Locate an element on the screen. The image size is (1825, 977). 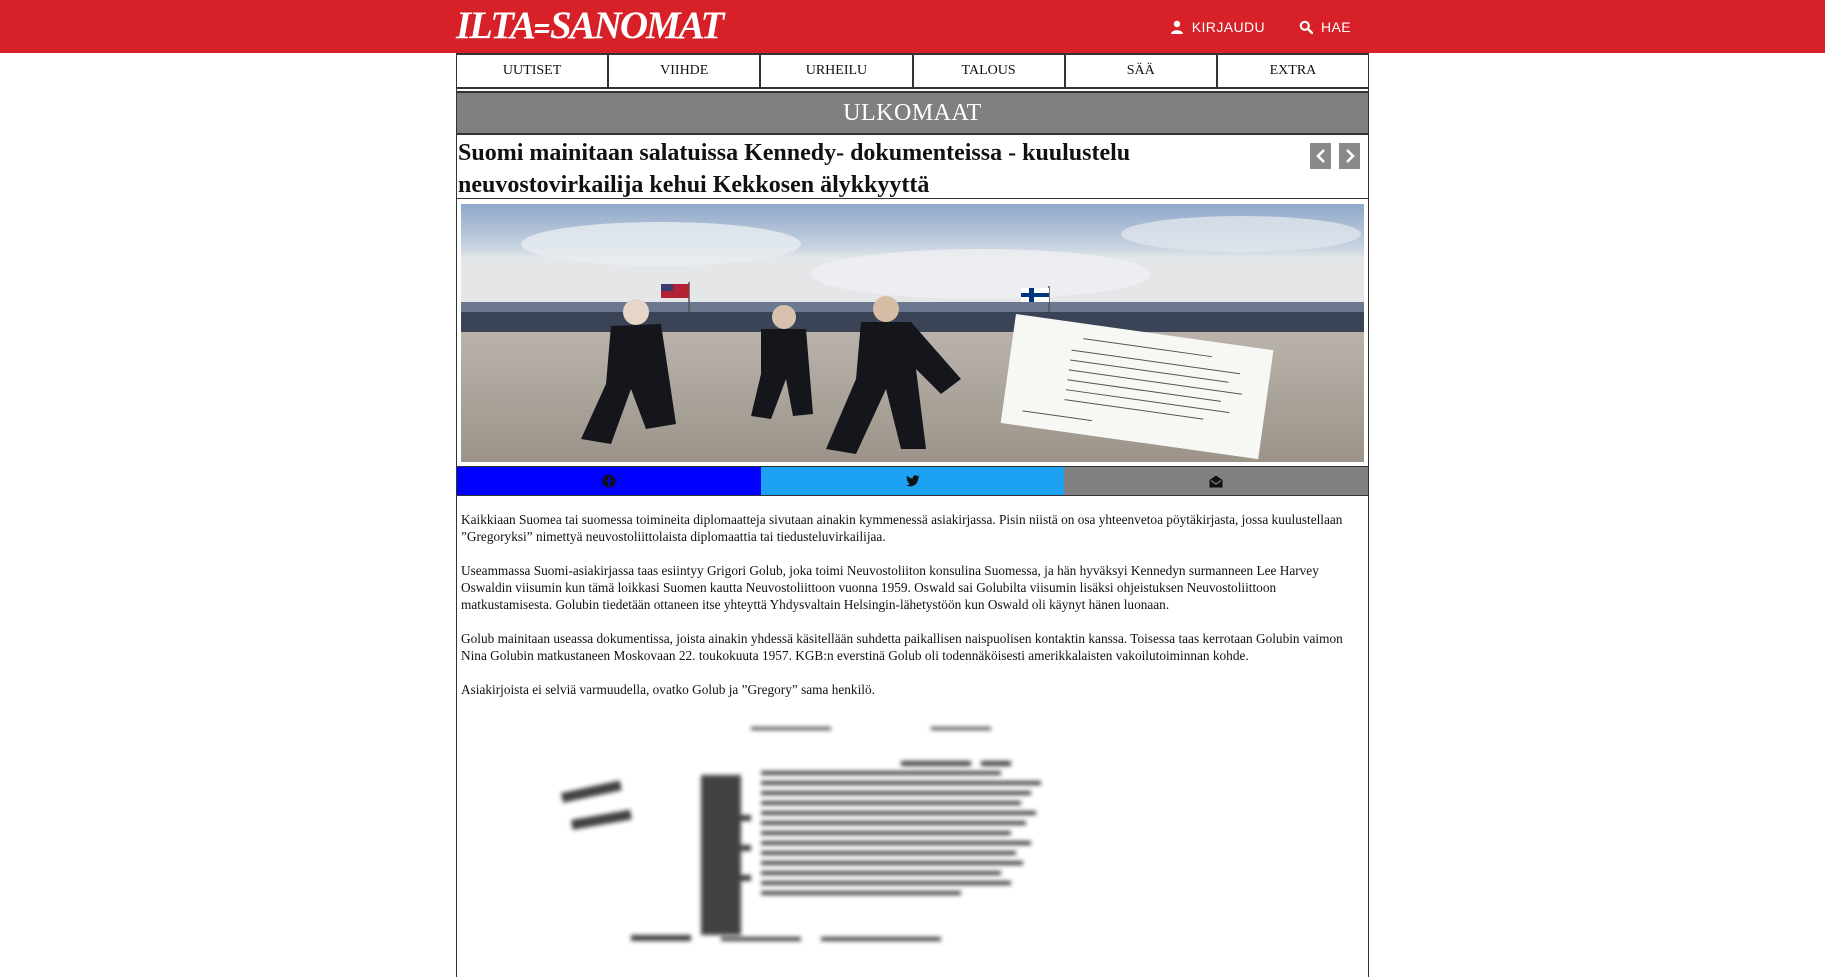
nav-item-extra: EXTRA is located at coordinates (1293, 71).